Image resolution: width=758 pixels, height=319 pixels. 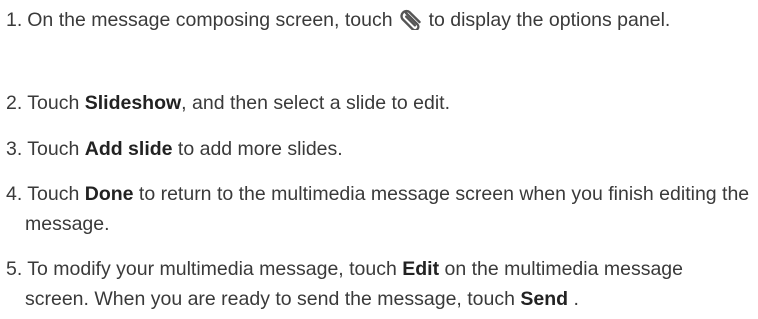 I want to click on step-number: 4., so click(x=14, y=194).